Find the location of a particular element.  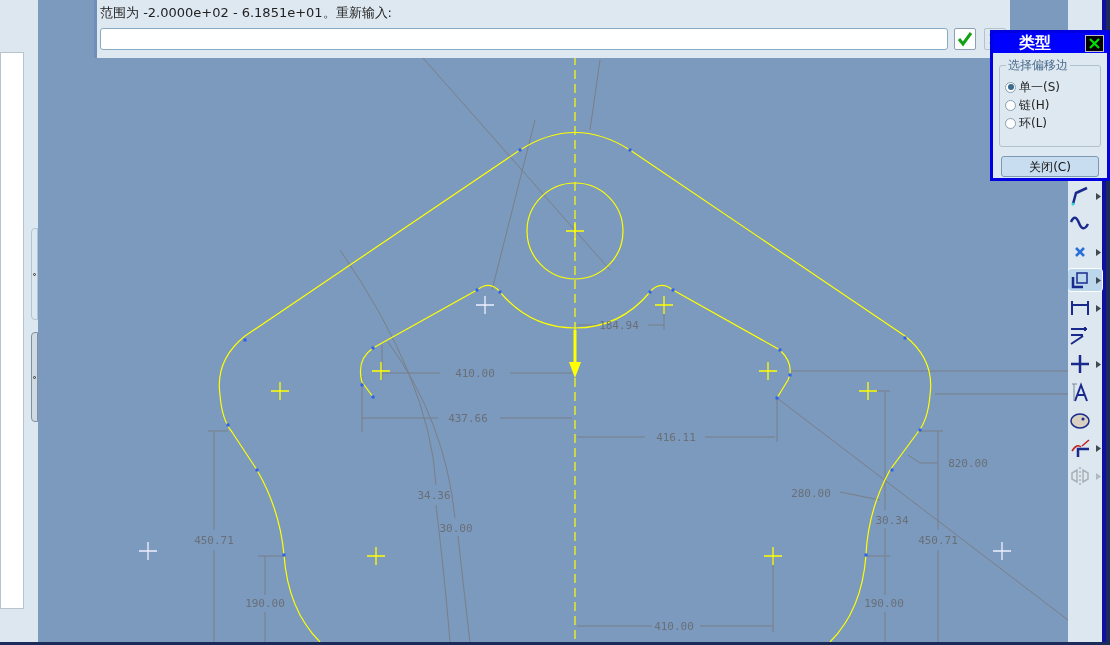

dimension-label: 416.11 is located at coordinates (676, 437).